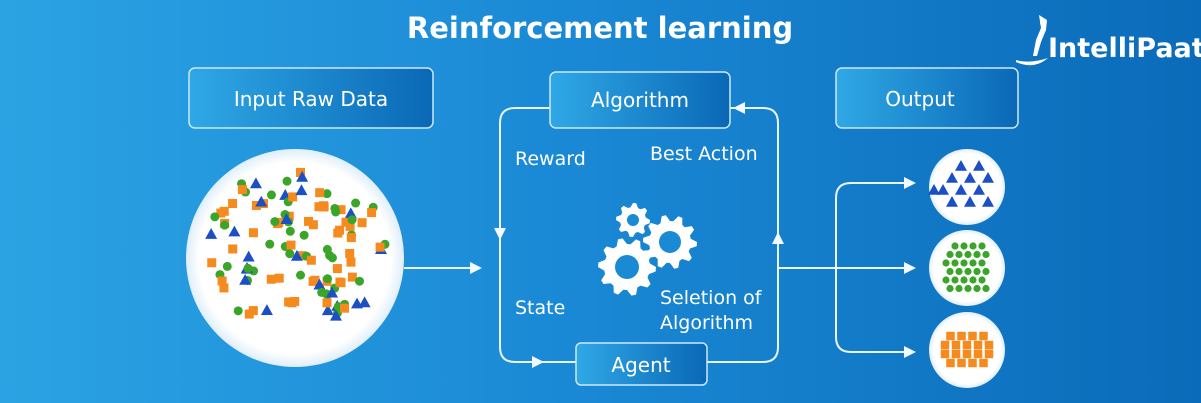 This screenshot has height=403, width=1201. What do you see at coordinates (640, 100) in the screenshot?
I see `algorithm-box: Algorithm` at bounding box center [640, 100].